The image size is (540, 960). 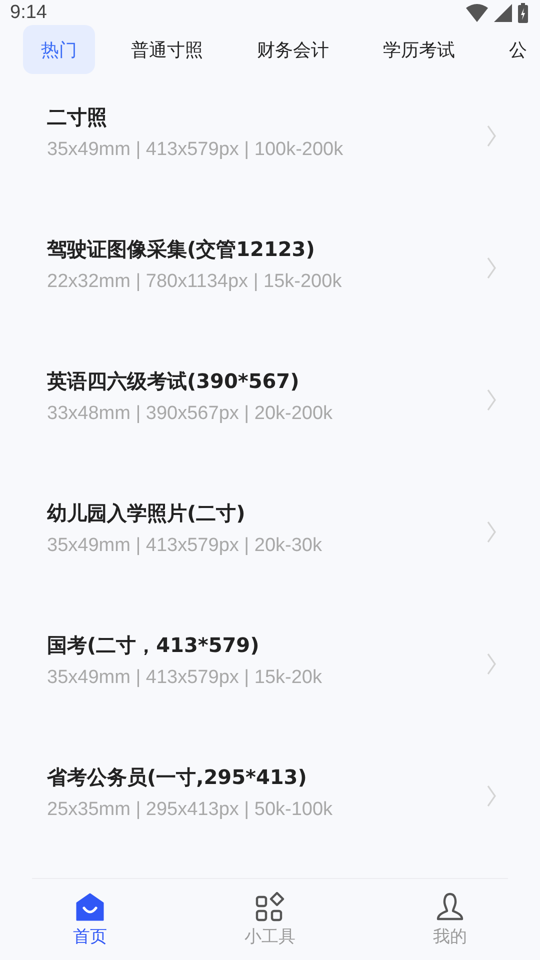 What do you see at coordinates (59, 49) in the screenshot?
I see `category-tab: 热门` at bounding box center [59, 49].